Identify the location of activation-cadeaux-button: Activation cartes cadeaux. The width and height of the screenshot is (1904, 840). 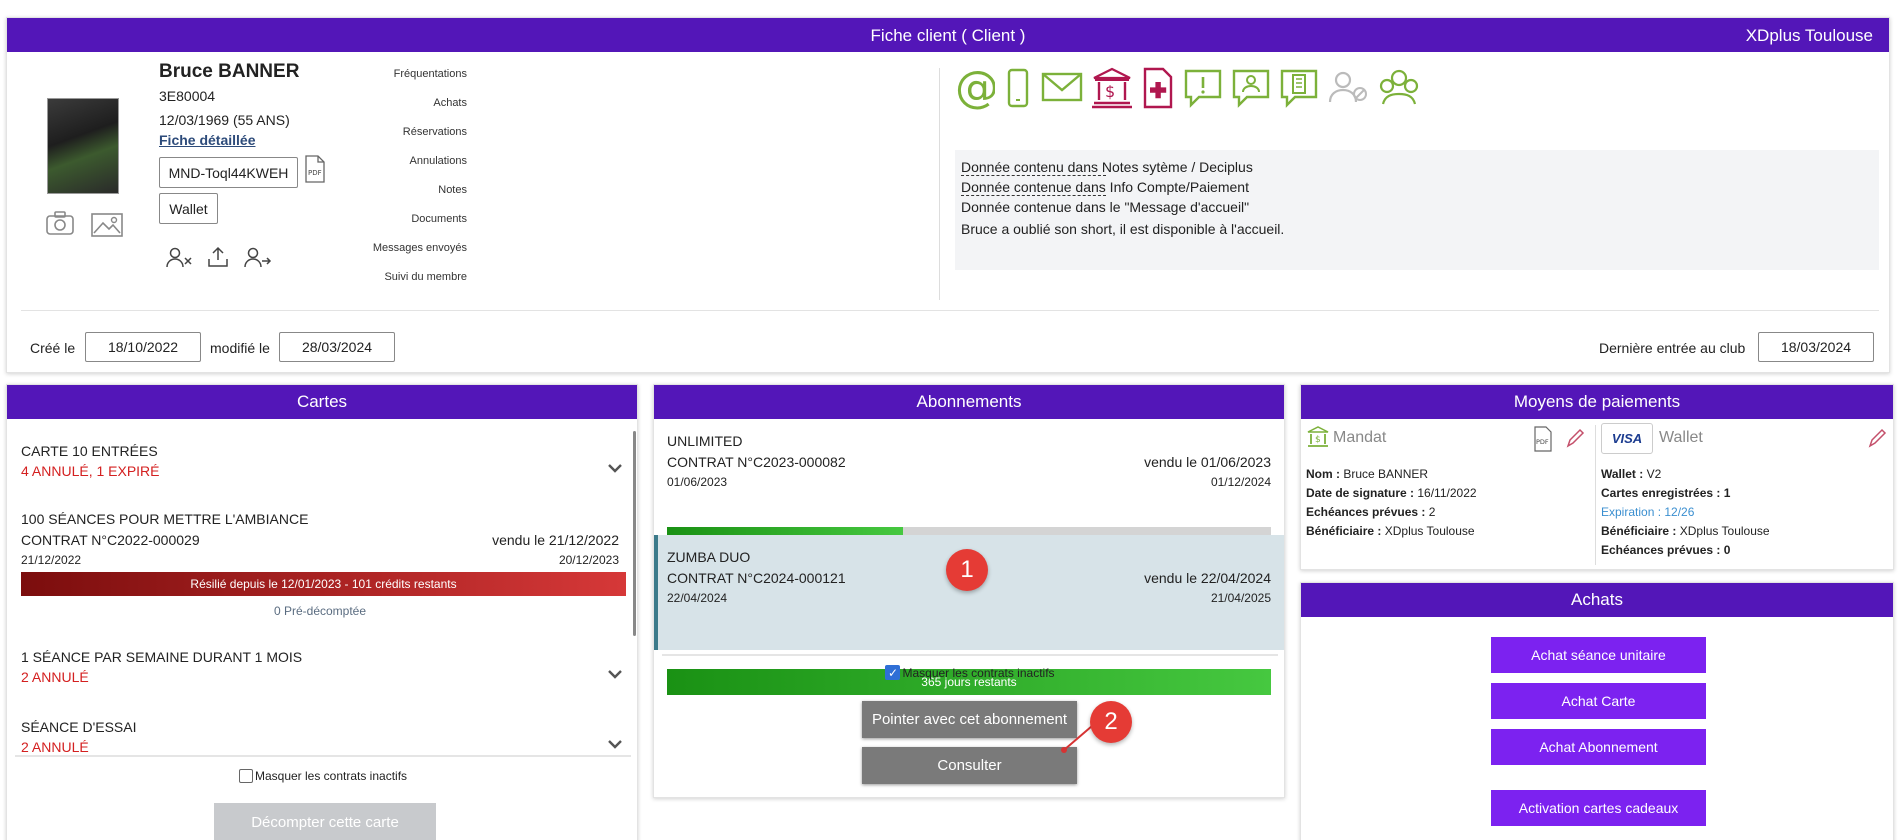
(1598, 808).